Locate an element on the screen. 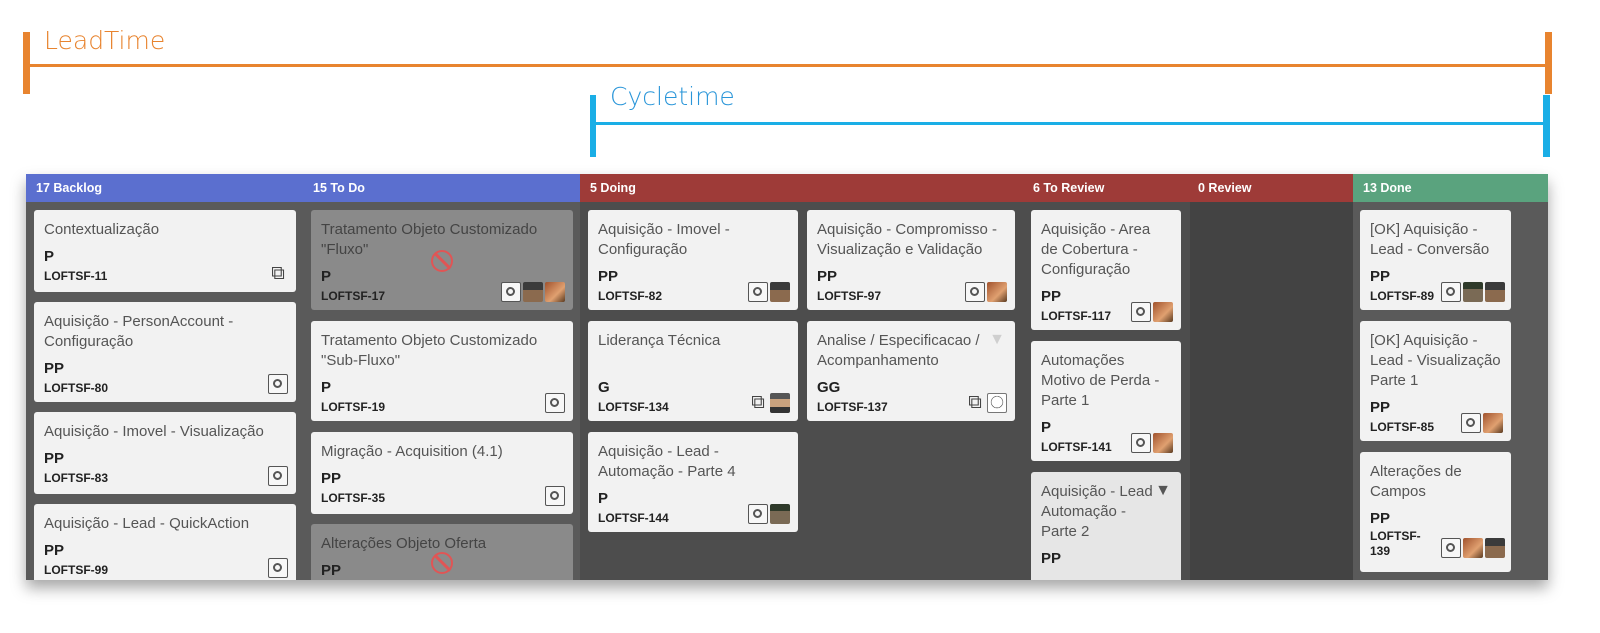  column-bg-review is located at coordinates (1271, 391).